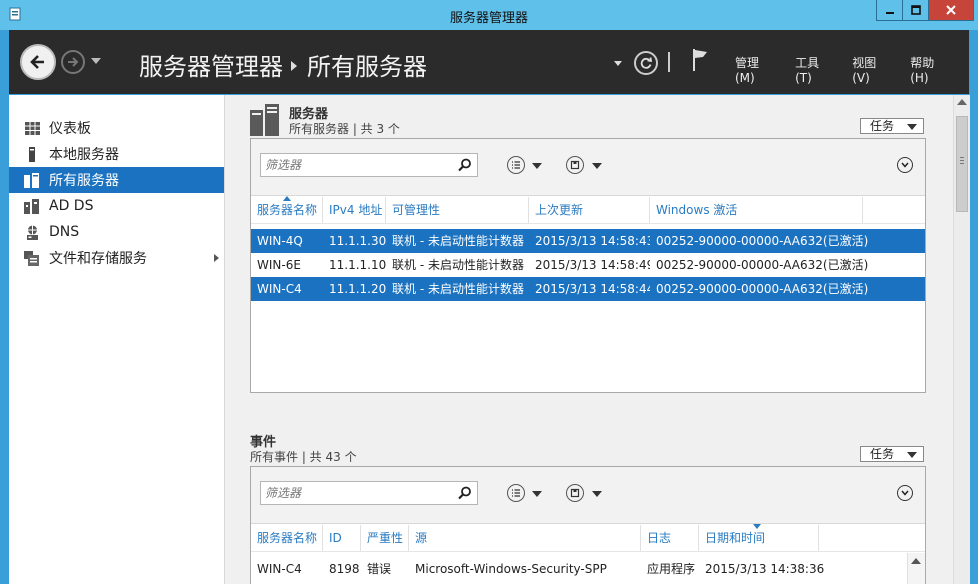 This screenshot has height=584, width=978. Describe the element at coordinates (280, 241) in the screenshot. I see `cell-server-name: WIN-4Q` at that location.